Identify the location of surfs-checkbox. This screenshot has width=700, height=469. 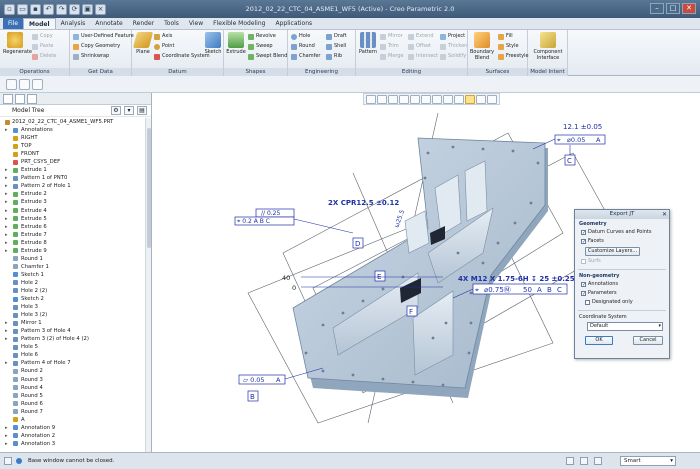
(583, 261).